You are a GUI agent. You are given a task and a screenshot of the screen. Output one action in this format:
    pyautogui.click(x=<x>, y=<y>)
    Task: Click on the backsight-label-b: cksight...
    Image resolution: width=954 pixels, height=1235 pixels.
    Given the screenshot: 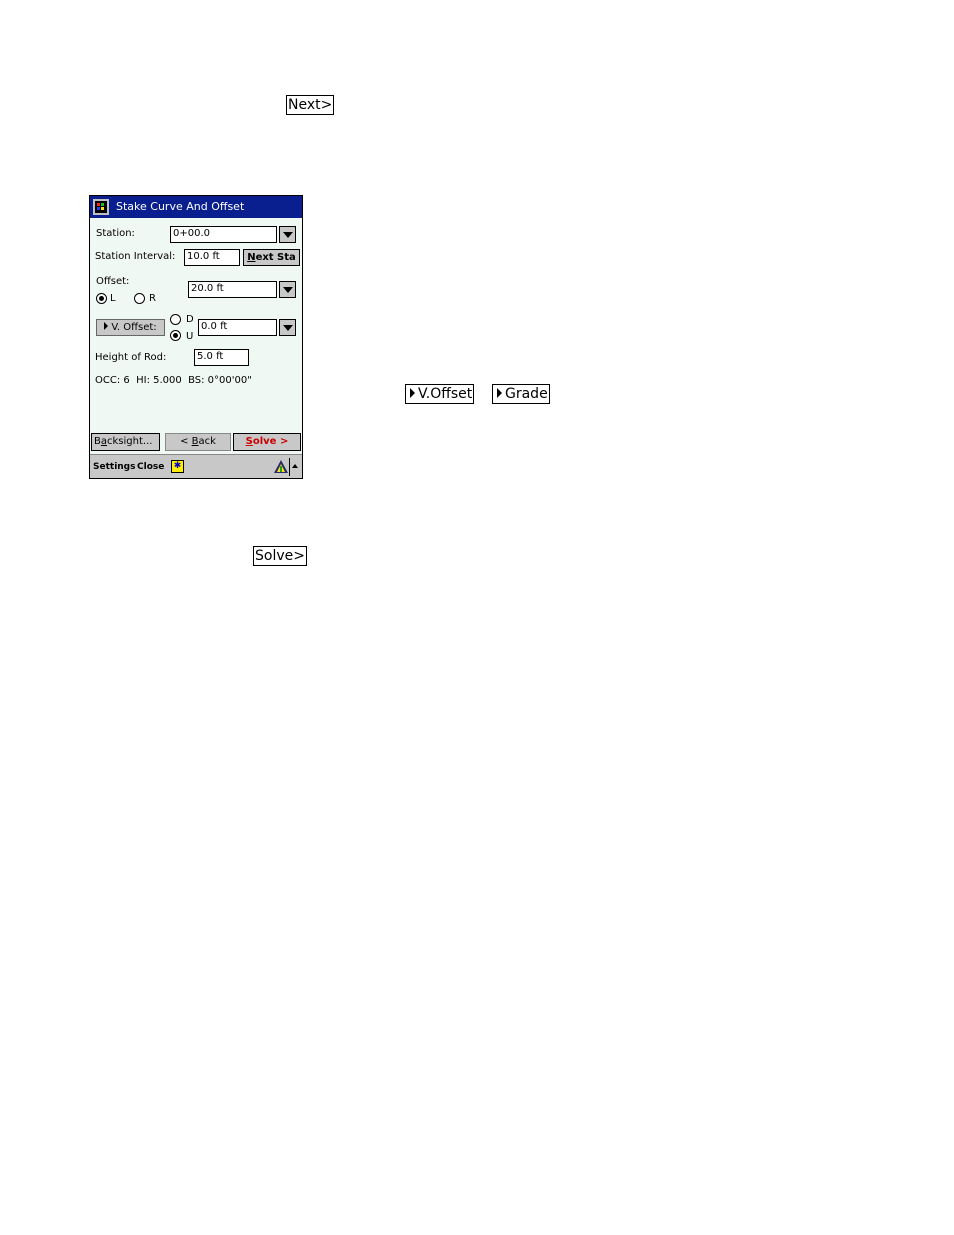 What is the action you would take?
    pyautogui.click(x=130, y=441)
    